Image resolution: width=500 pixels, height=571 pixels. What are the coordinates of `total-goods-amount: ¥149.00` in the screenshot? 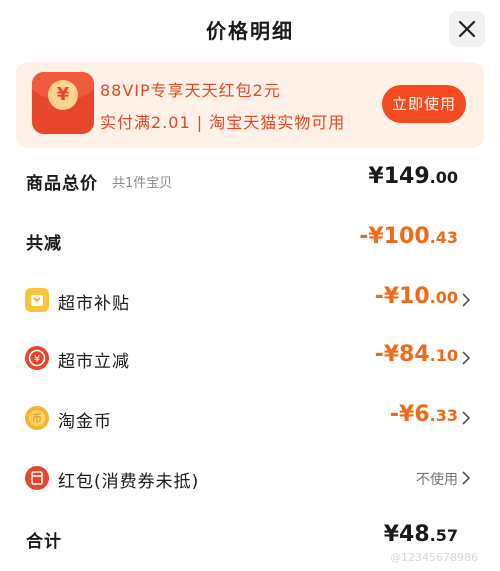 It's located at (413, 176).